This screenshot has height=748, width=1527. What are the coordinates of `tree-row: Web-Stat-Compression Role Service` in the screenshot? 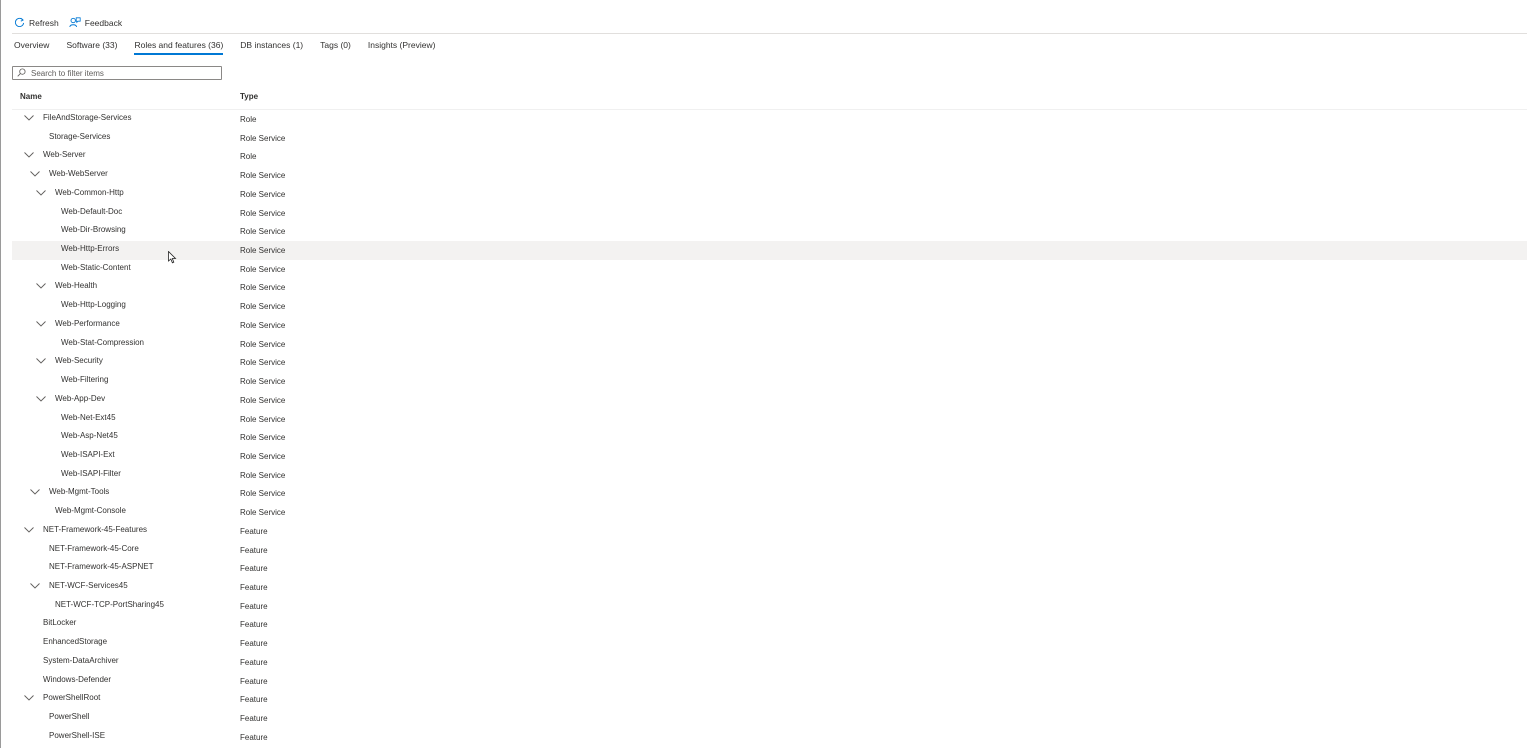 It's located at (769, 344).